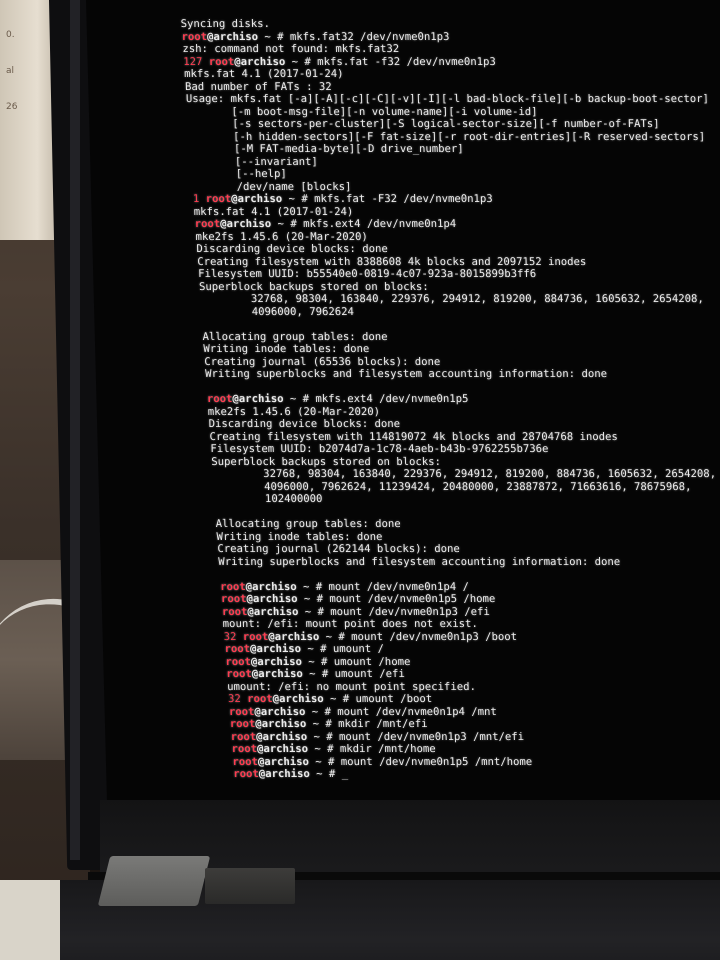  I want to click on exit-code: 1, so click(199, 199).